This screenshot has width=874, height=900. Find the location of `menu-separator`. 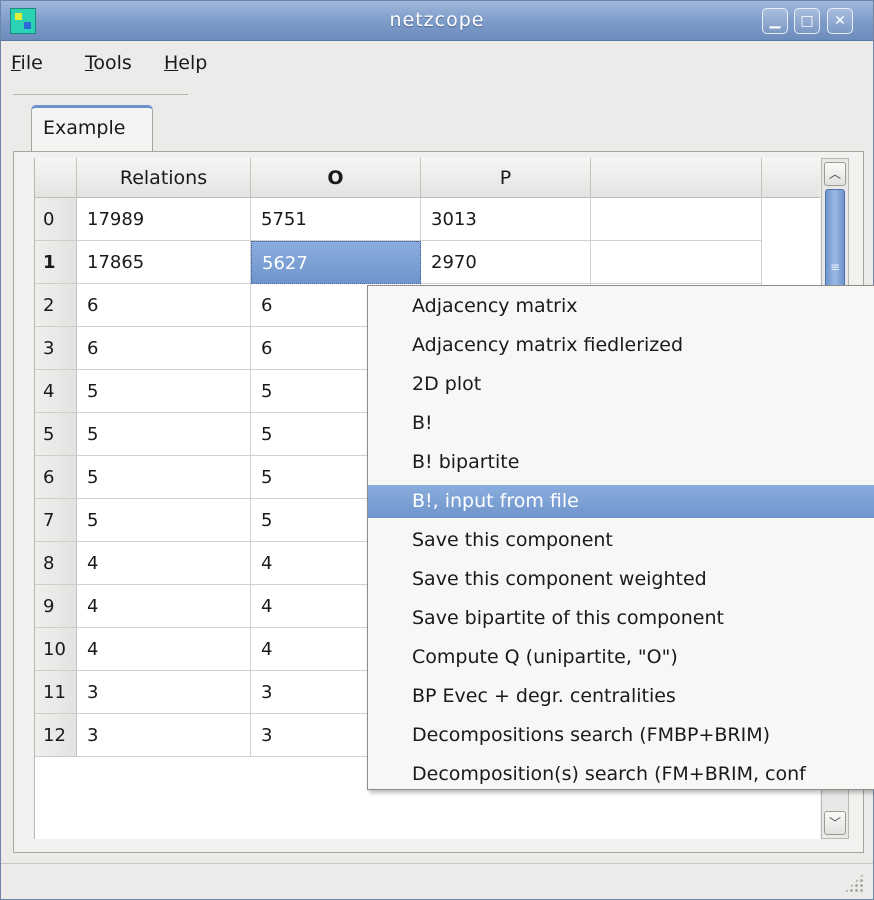

menu-separator is located at coordinates (100, 94).